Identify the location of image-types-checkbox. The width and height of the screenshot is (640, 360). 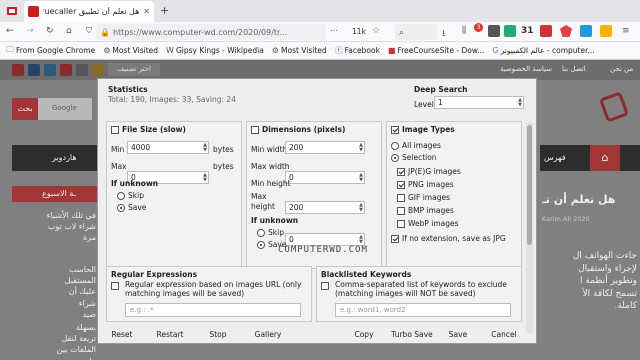
(395, 130).